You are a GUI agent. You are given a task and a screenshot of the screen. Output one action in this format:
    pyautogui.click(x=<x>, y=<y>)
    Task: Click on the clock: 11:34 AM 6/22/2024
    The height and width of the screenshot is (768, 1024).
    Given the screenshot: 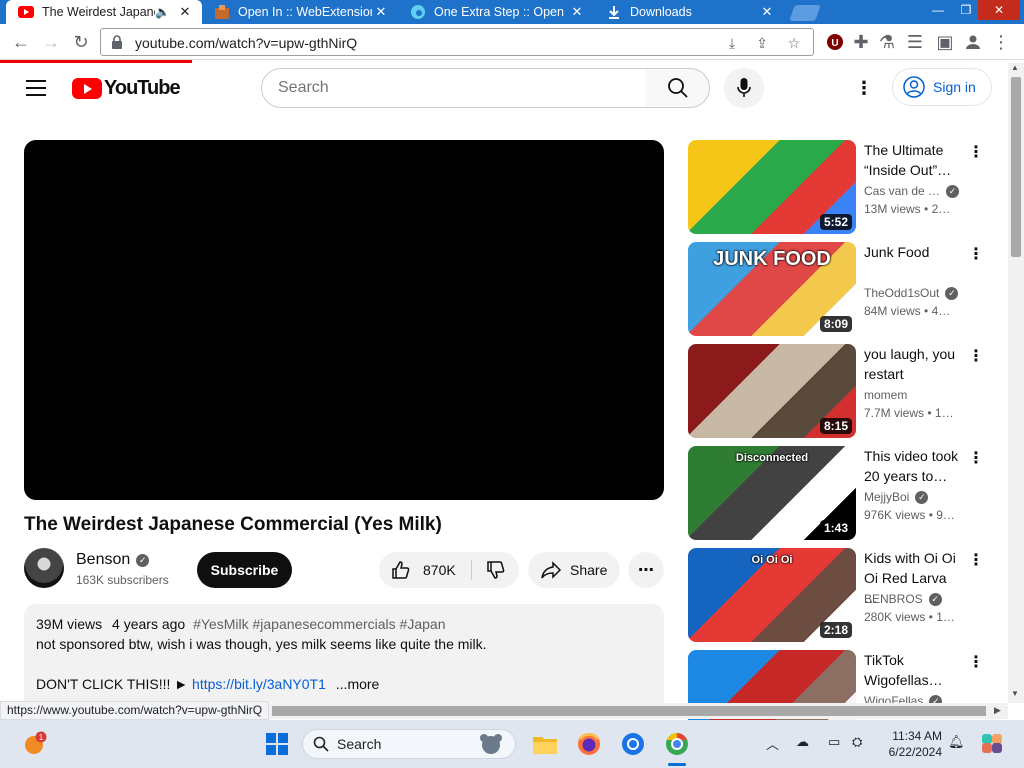 What is the action you would take?
    pyautogui.click(x=907, y=744)
    